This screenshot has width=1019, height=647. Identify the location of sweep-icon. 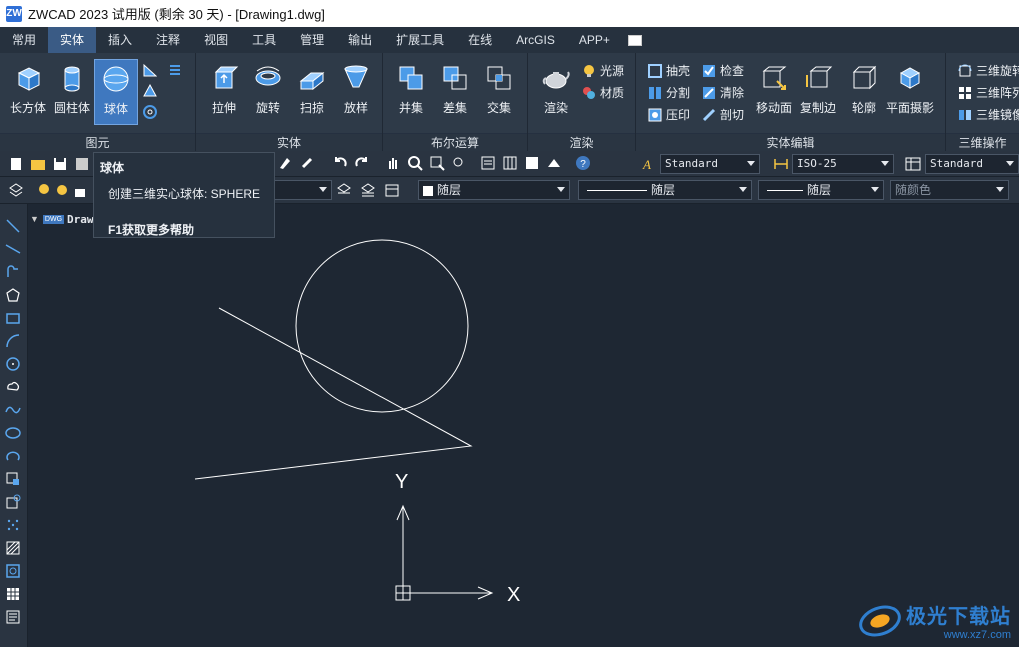
(312, 81).